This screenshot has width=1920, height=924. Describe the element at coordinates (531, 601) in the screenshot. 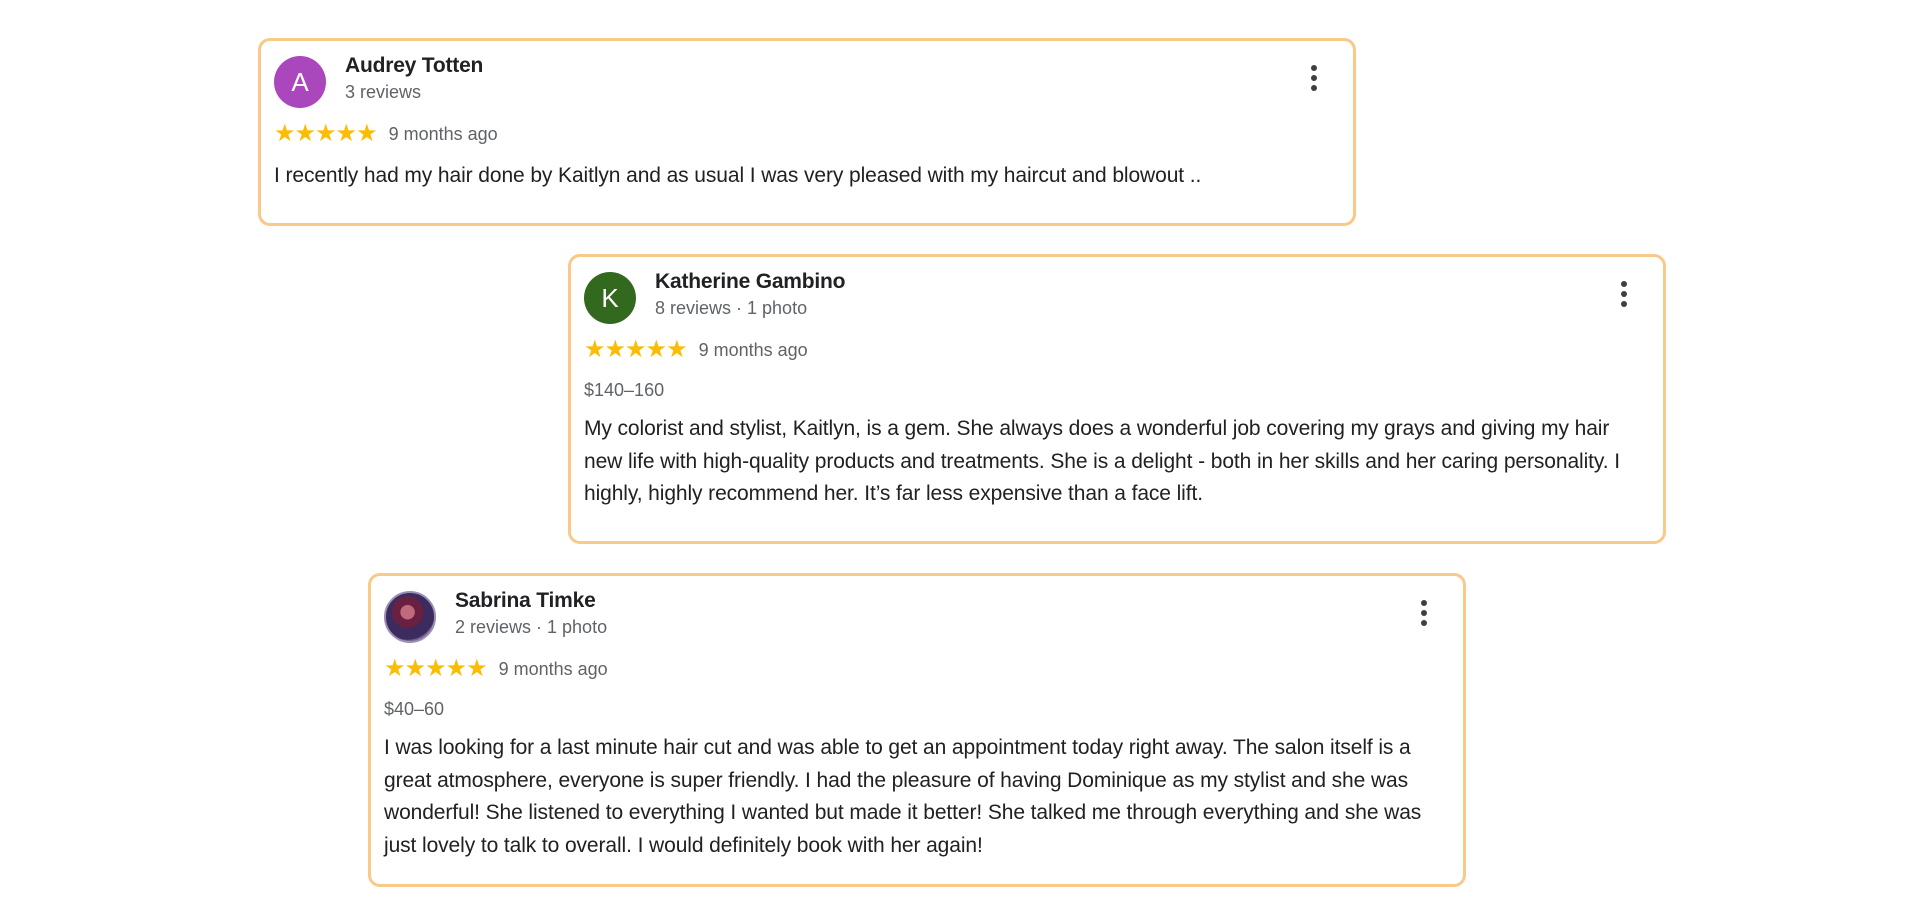

I see `reviewer-name: Sabrina Timke` at that location.